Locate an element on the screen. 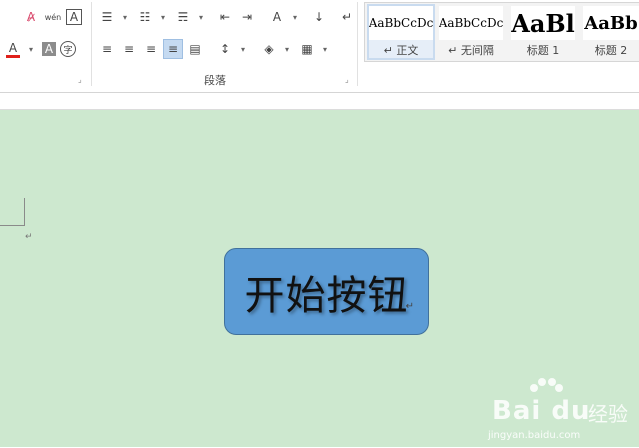 The width and height of the screenshot is (639, 448). watermark-logo-text: Bai du is located at coordinates (541, 411).